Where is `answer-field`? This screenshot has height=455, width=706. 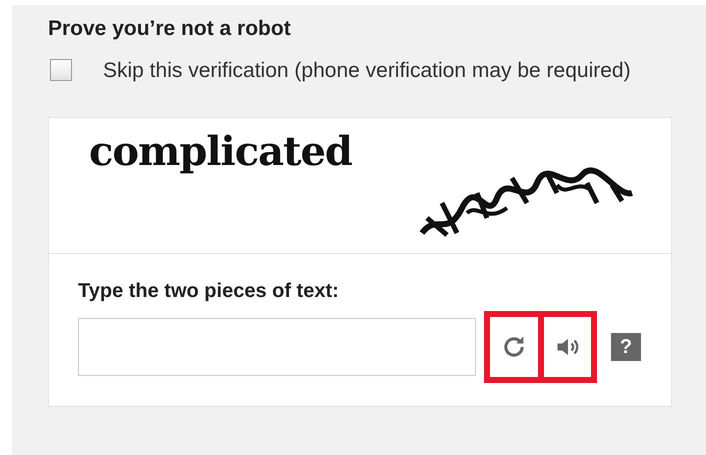
answer-field is located at coordinates (277, 347).